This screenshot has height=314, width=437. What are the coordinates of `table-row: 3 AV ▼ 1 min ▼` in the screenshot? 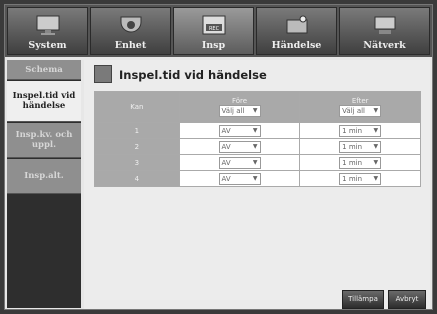 It's located at (257, 162).